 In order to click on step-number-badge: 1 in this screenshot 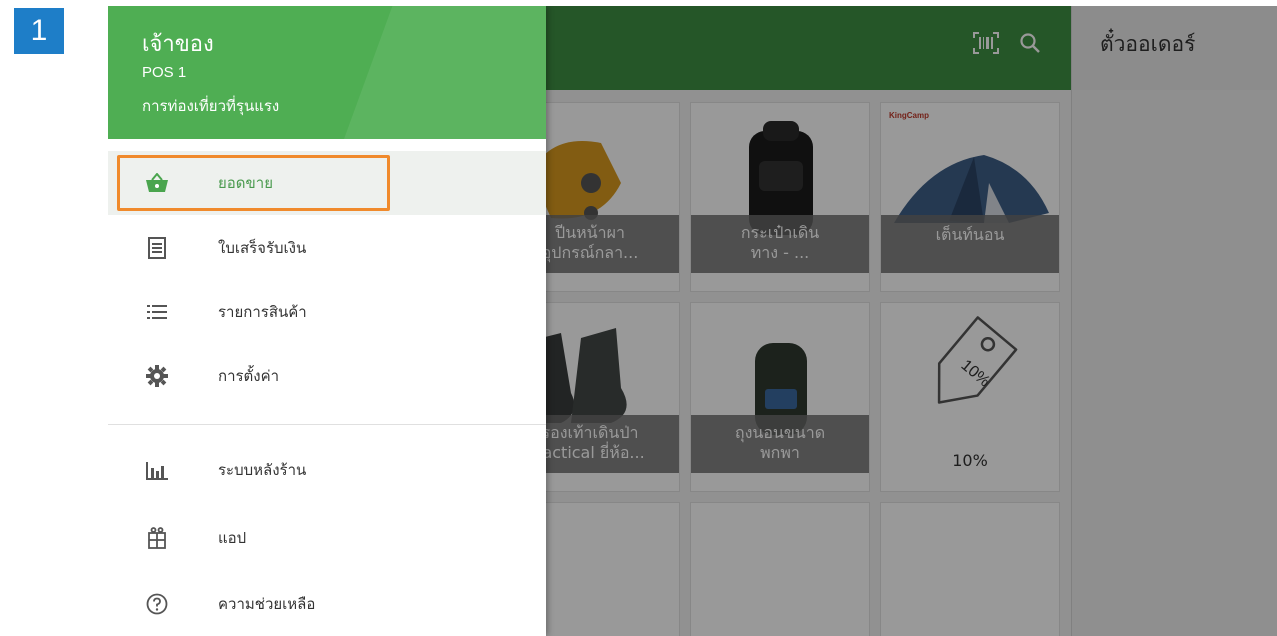, I will do `click(39, 31)`.